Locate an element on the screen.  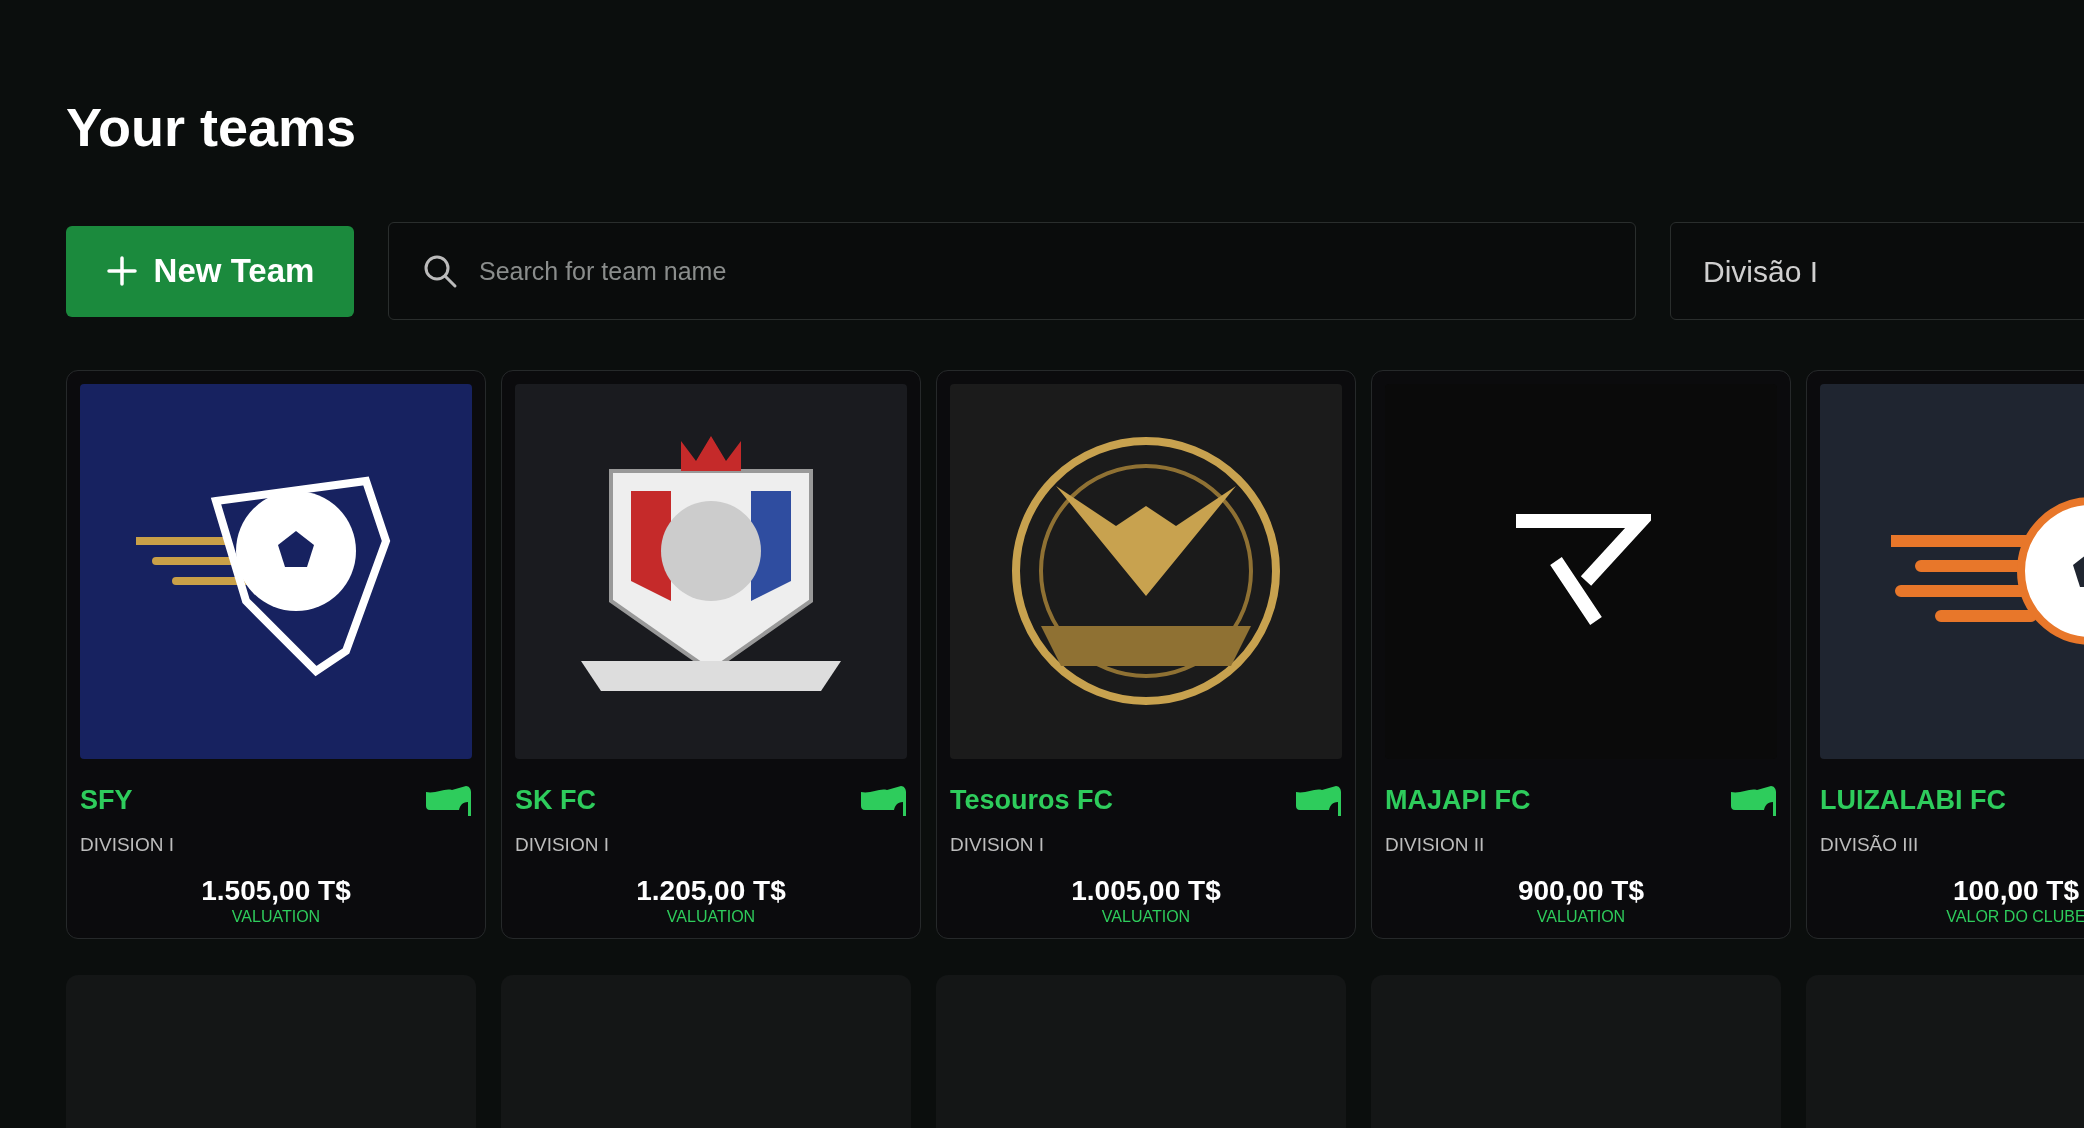
search-field: Search for team name is located at coordinates (1012, 271).